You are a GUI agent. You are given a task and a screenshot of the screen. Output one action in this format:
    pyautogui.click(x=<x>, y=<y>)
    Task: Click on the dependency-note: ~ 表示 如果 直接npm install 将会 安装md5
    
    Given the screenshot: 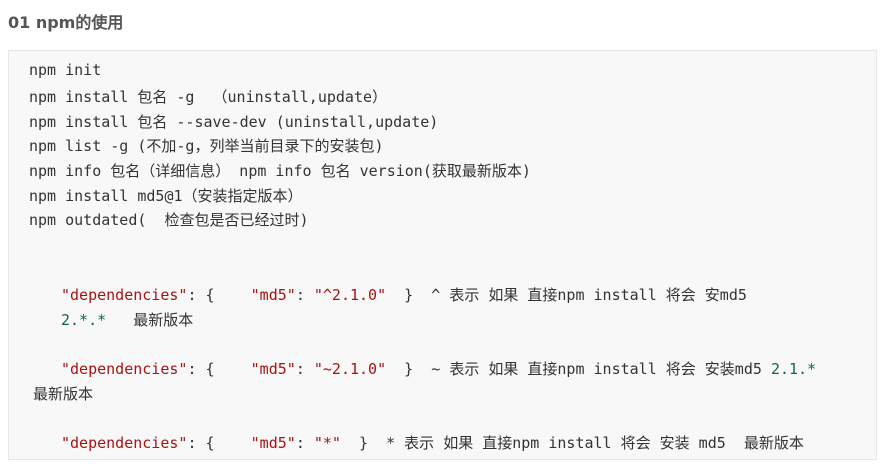 What is the action you would take?
    pyautogui.click(x=592, y=369)
    